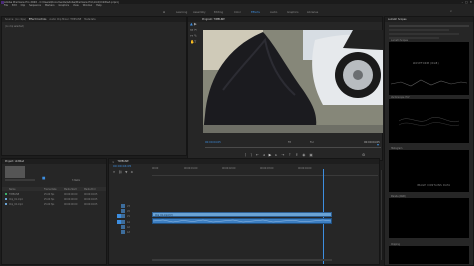 This screenshot has width=474, height=266. Describe the element at coordinates (419, 30) in the screenshot. I see `scope-option-bar` at that location.